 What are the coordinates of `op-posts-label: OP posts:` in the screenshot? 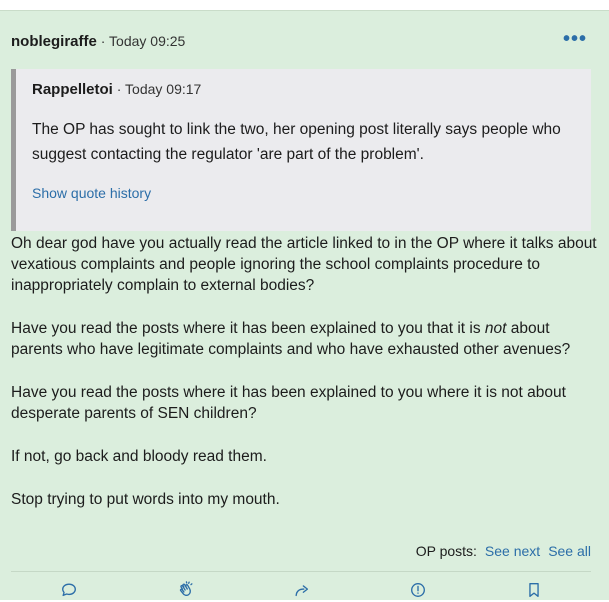 It's located at (446, 551).